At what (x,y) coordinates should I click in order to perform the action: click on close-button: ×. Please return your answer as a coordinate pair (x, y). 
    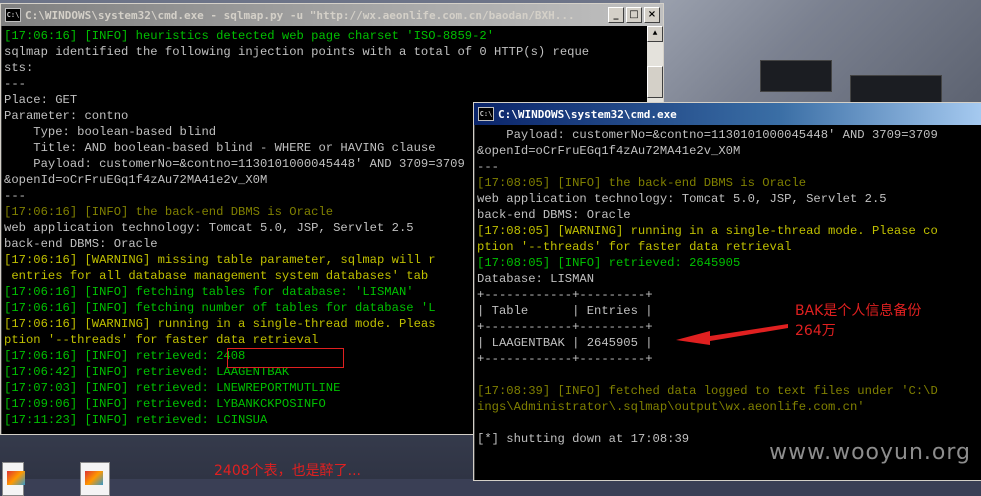
    Looking at the image, I should click on (652, 15).